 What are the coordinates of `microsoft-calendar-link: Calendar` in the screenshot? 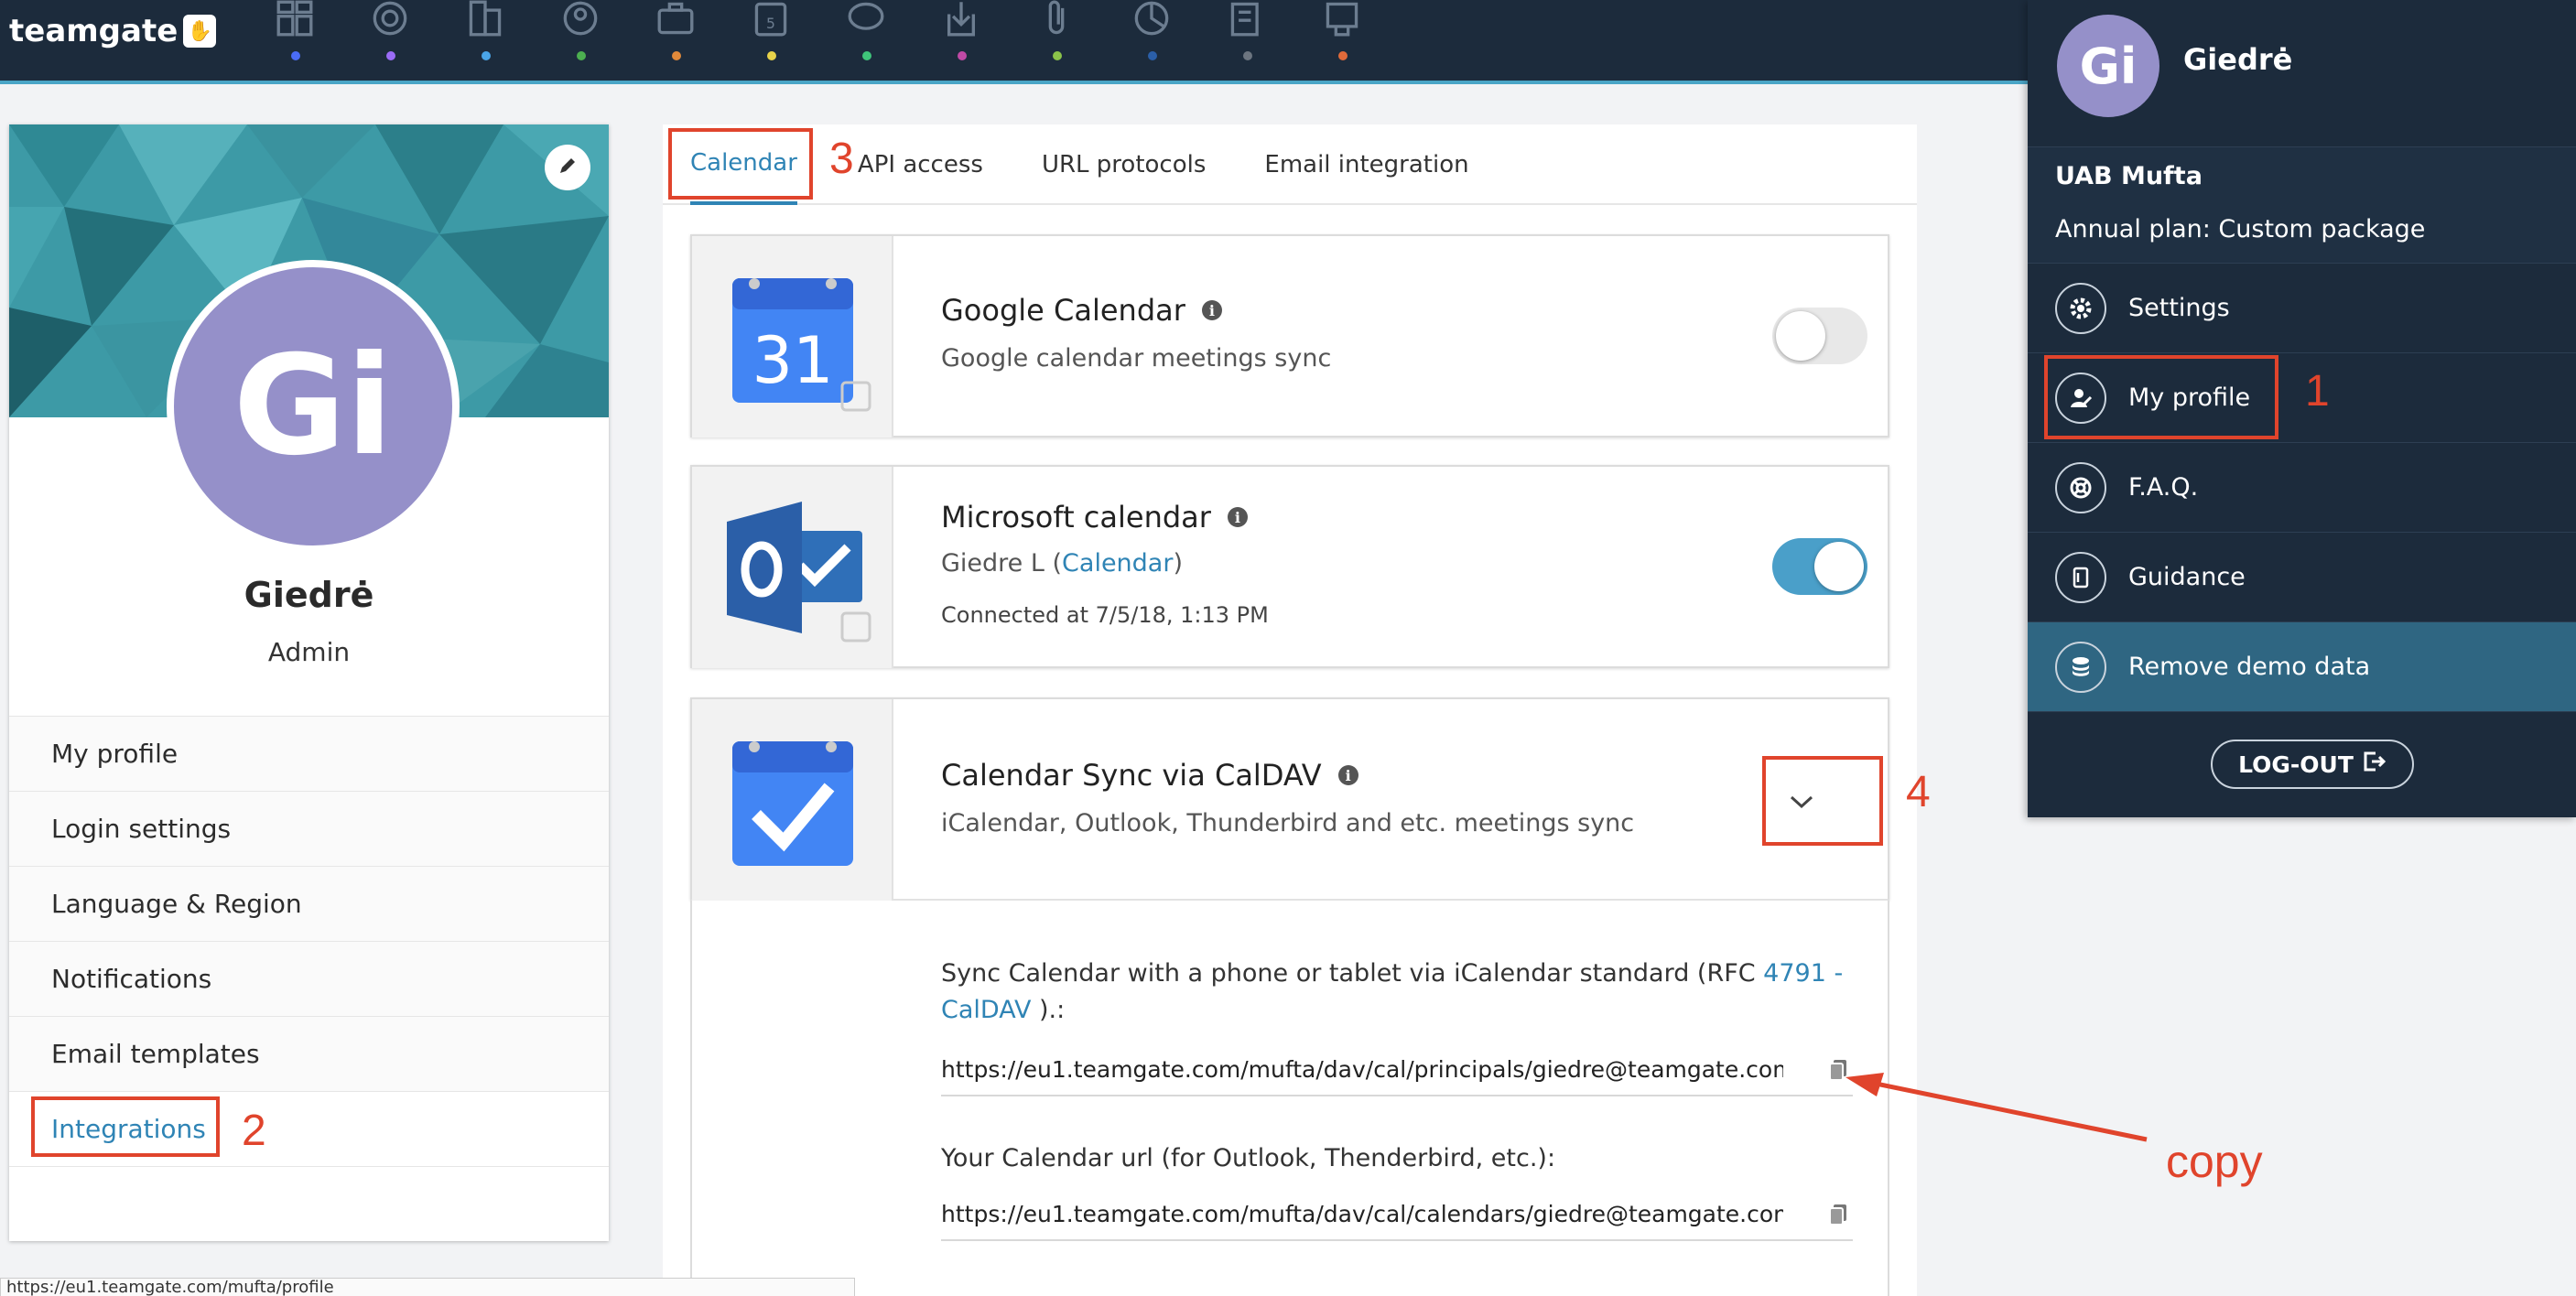 It's located at (1118, 563).